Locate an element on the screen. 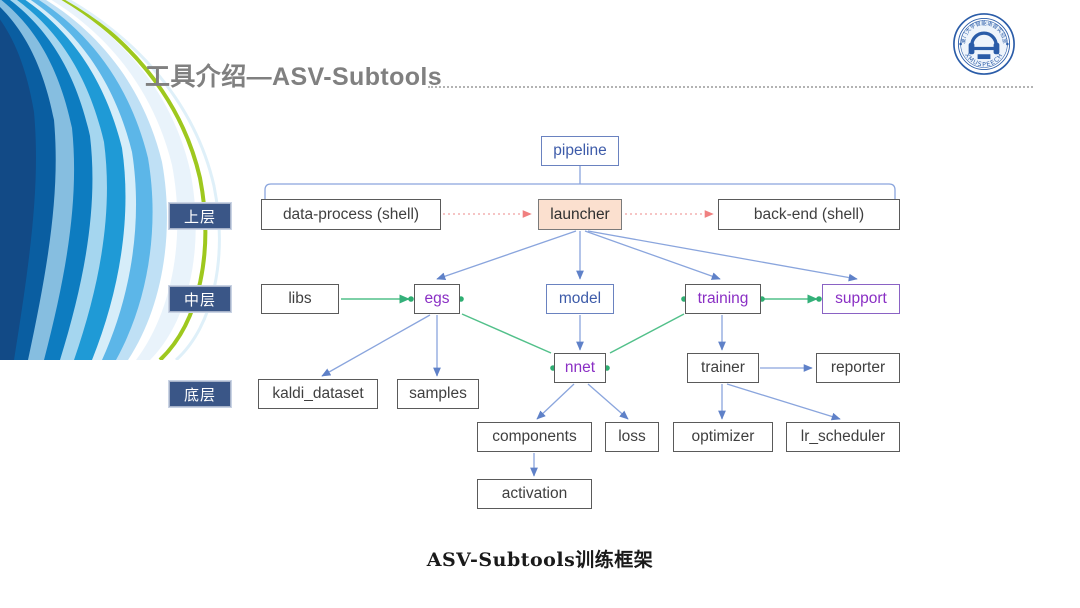 The height and width of the screenshot is (608, 1080). node-components: components is located at coordinates (534, 437).